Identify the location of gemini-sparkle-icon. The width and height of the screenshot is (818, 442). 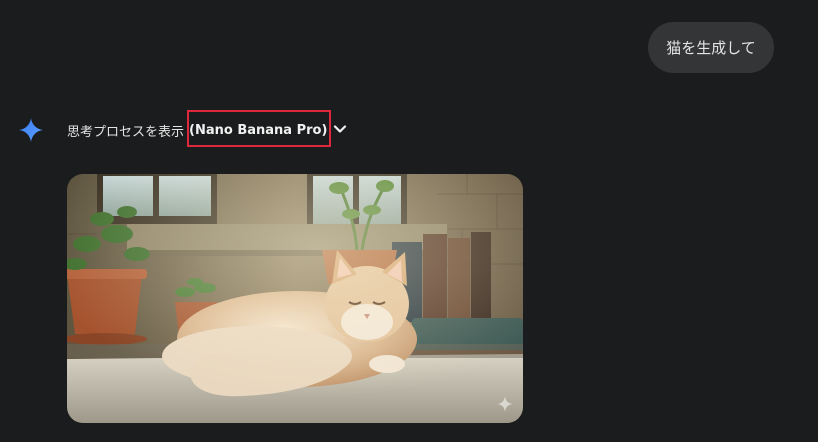
(31, 130).